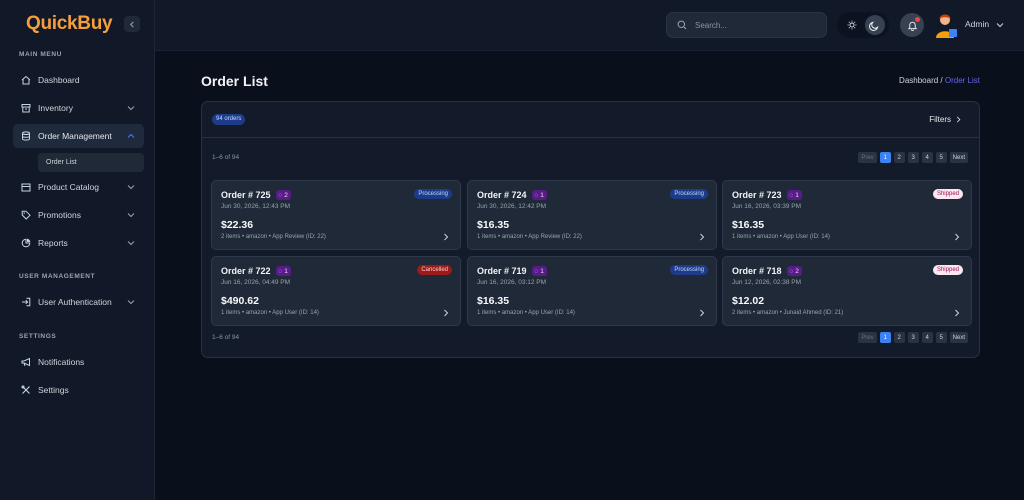 Image resolution: width=1024 pixels, height=500 pixels. I want to click on tools-icon, so click(26, 390).